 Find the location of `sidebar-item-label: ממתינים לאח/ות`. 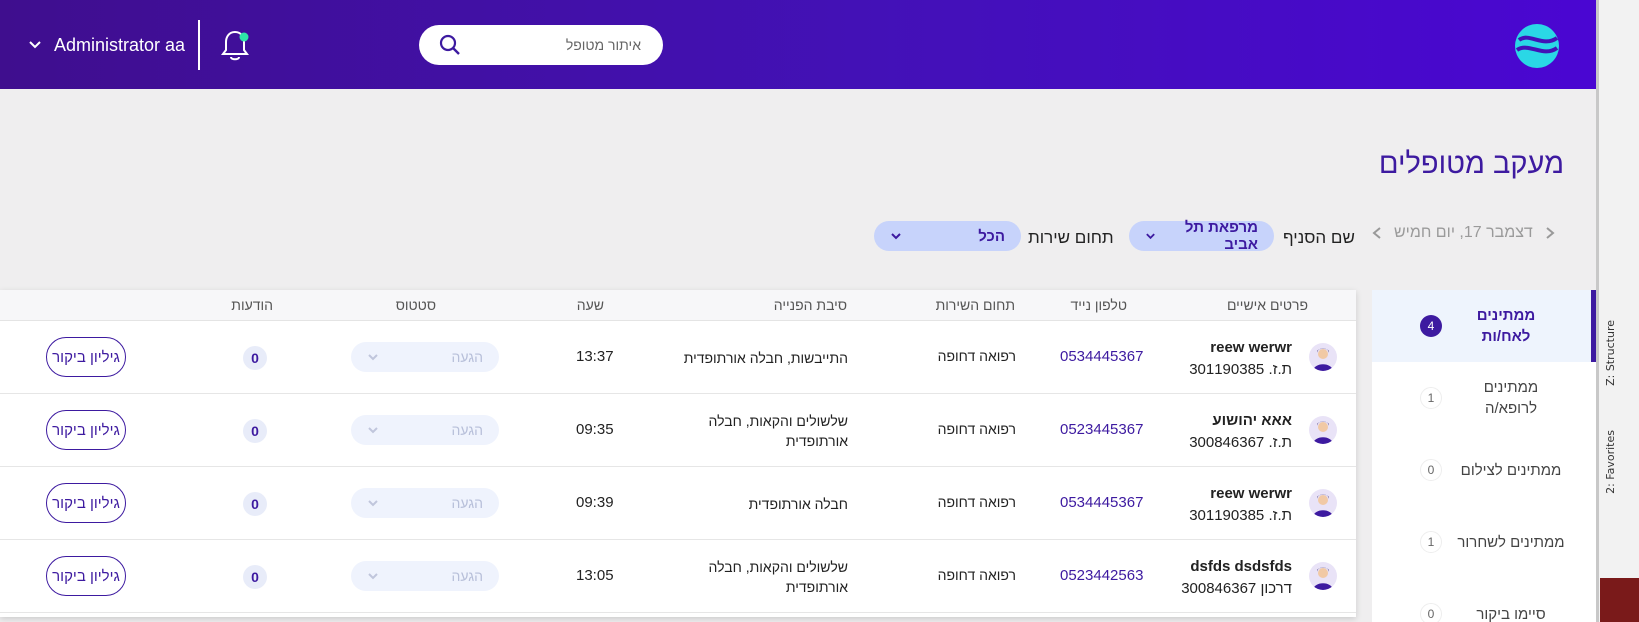

sidebar-item-label: ממתינים לאח/ות is located at coordinates (1506, 326).